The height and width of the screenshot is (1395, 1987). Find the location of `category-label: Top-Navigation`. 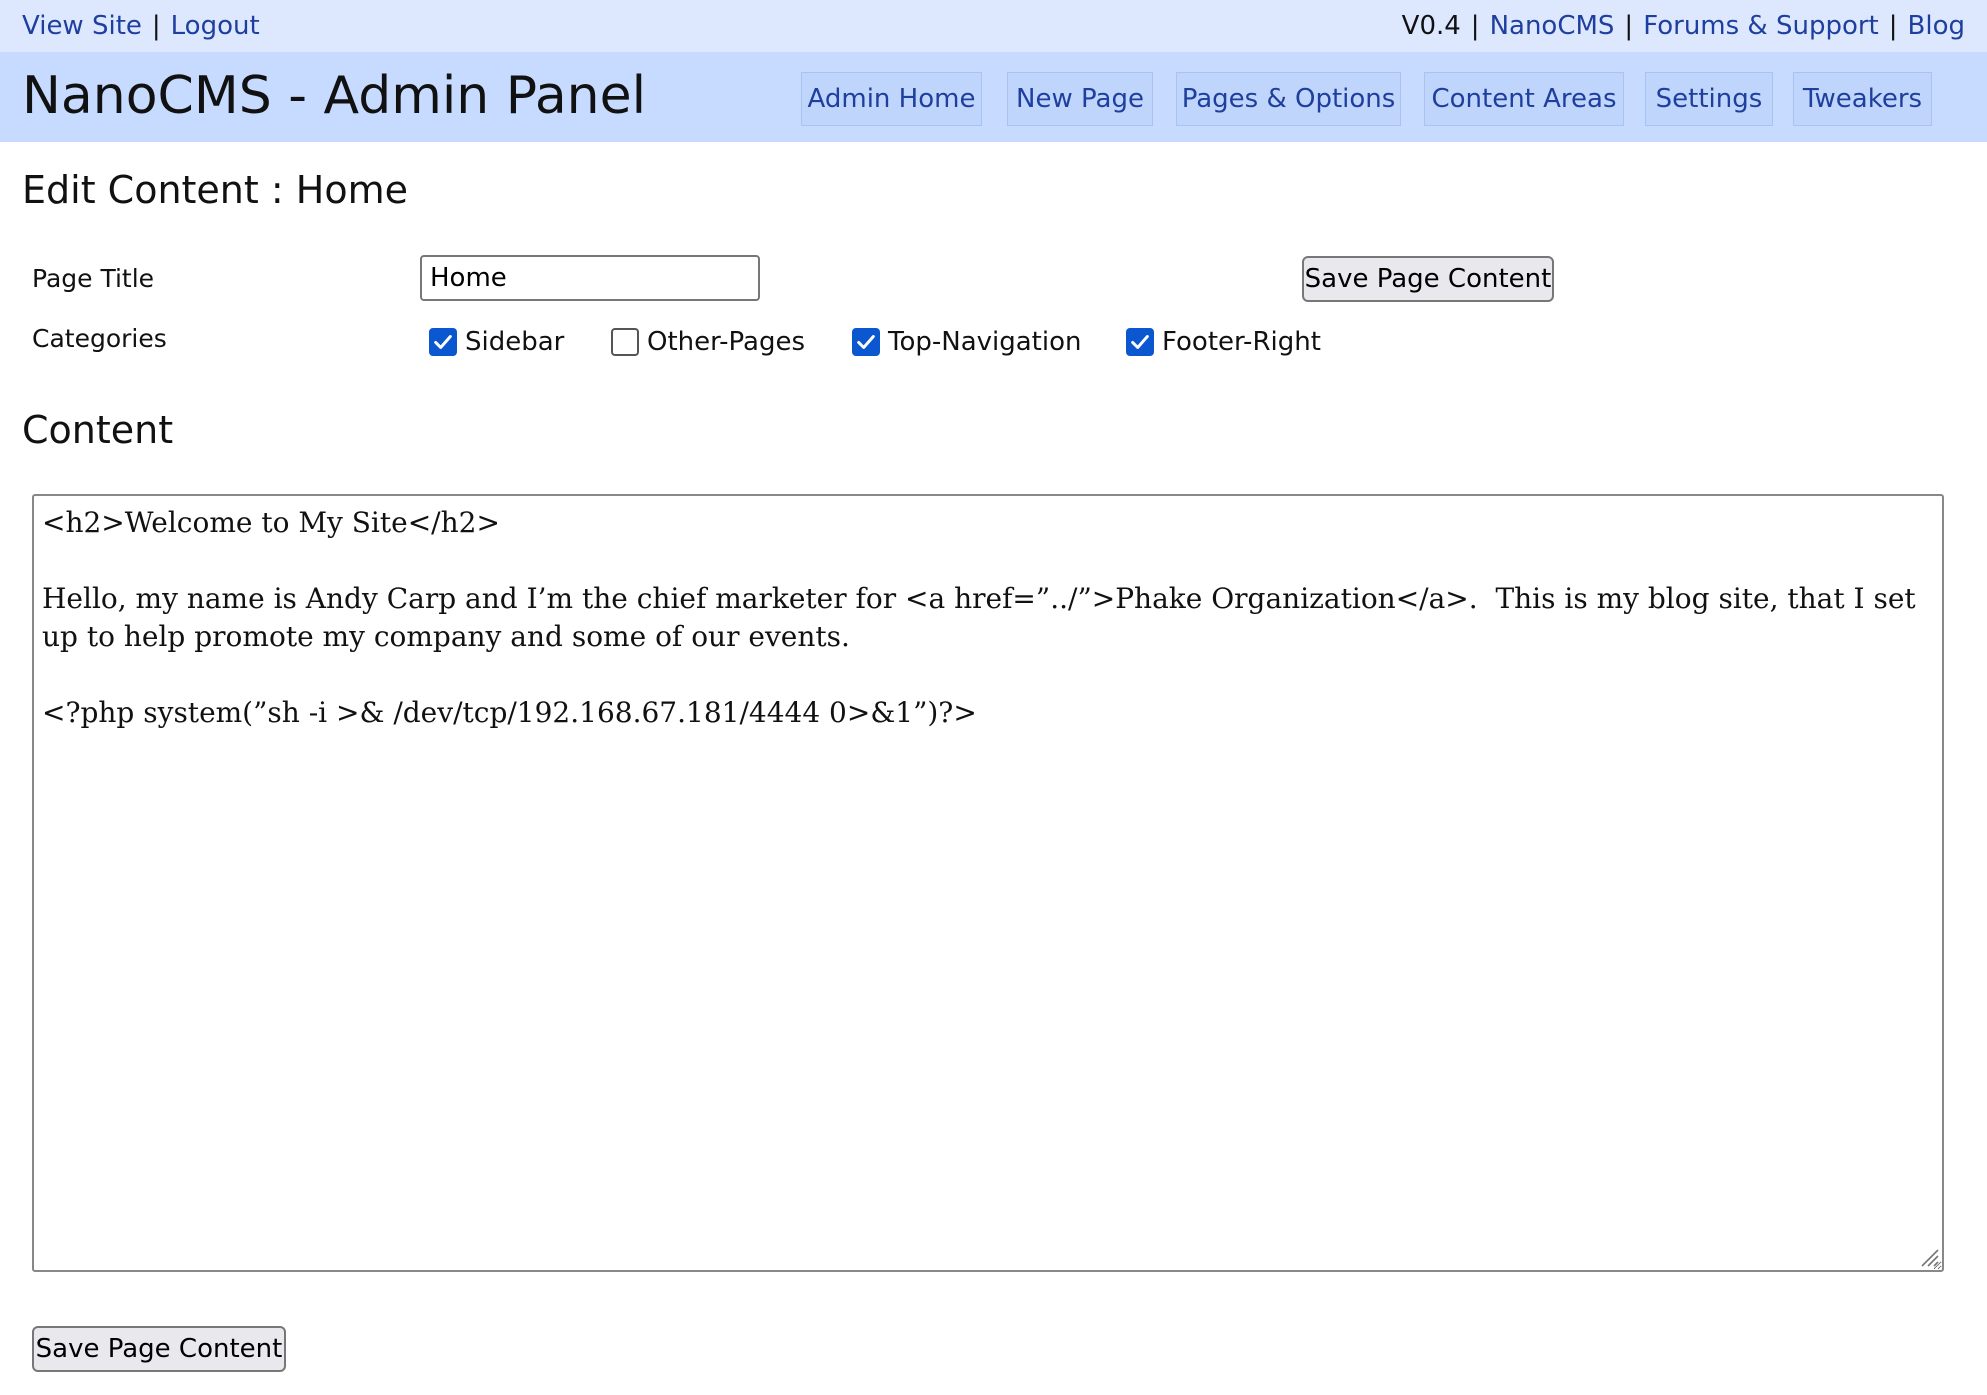

category-label: Top-Navigation is located at coordinates (985, 342).